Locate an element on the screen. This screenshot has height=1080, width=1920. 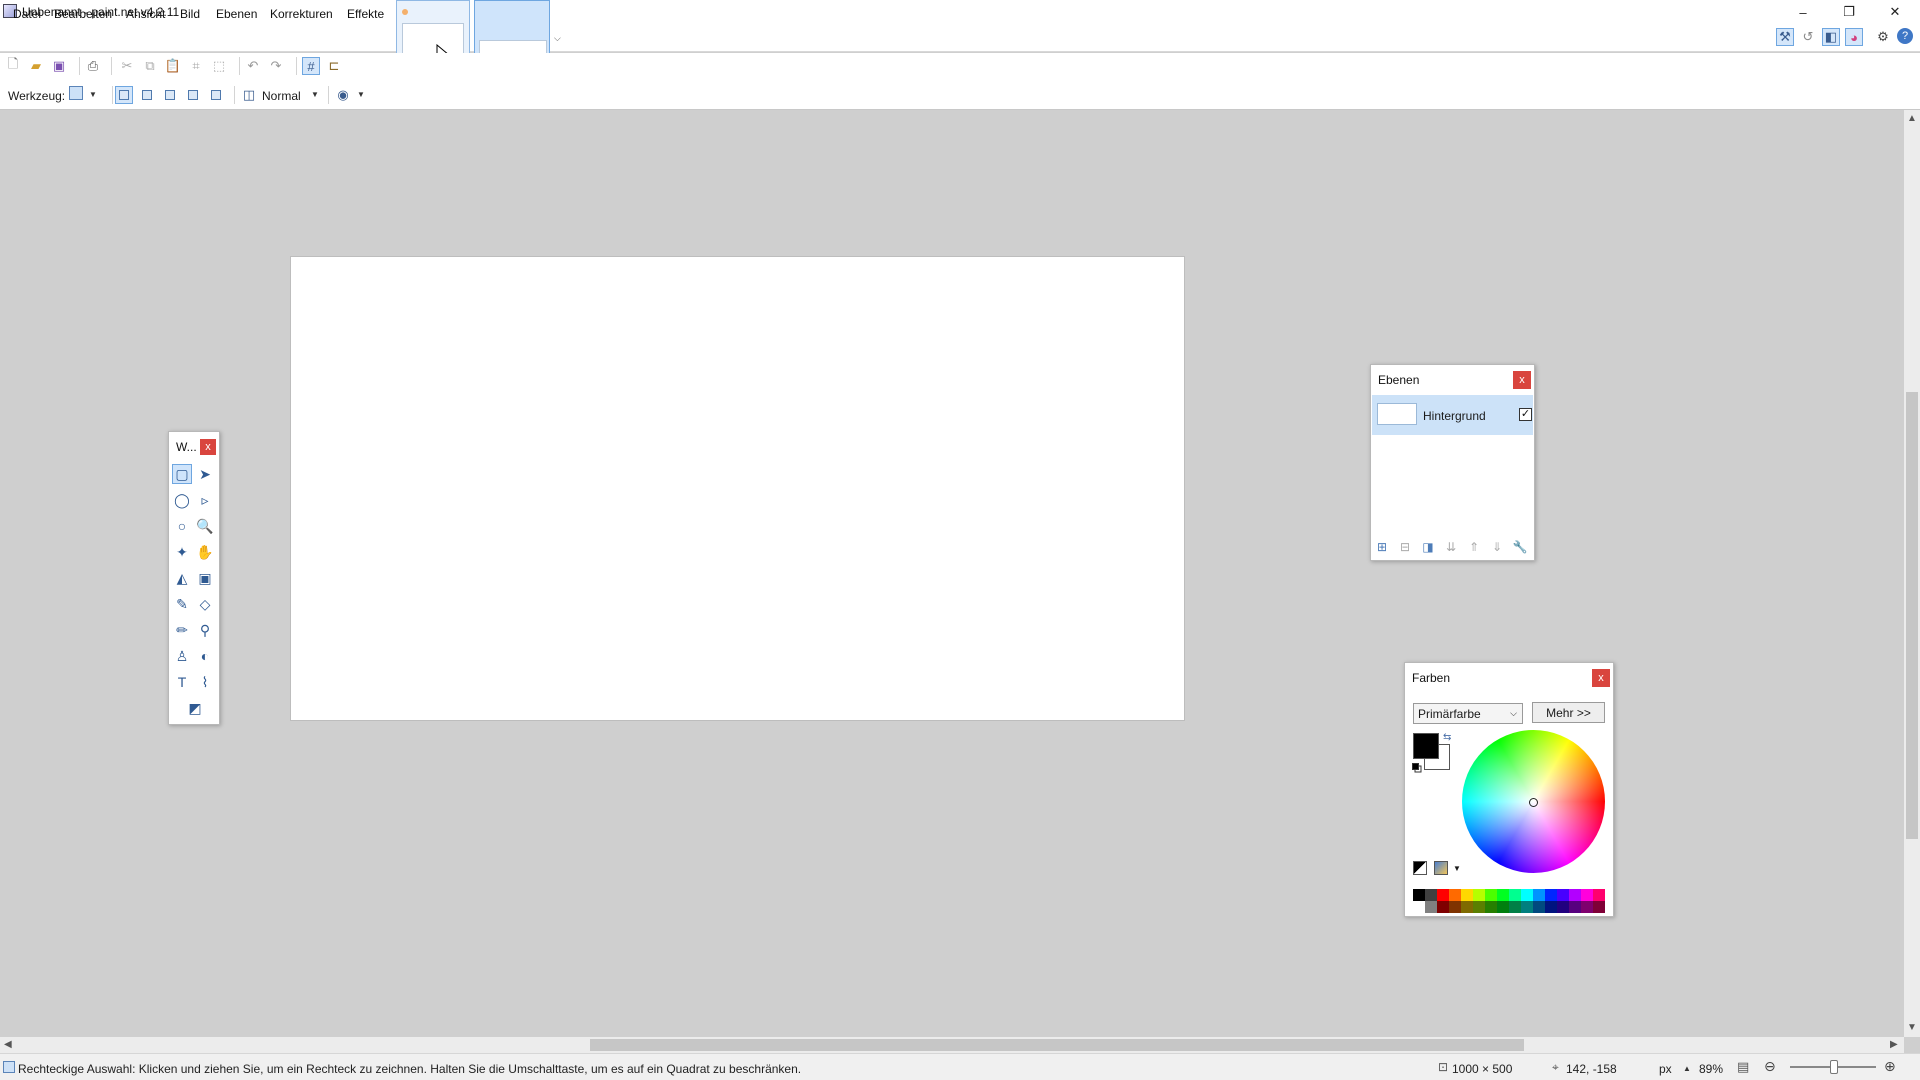
layer-row-background: Hintergrund ✓ is located at coordinates (1452, 415).